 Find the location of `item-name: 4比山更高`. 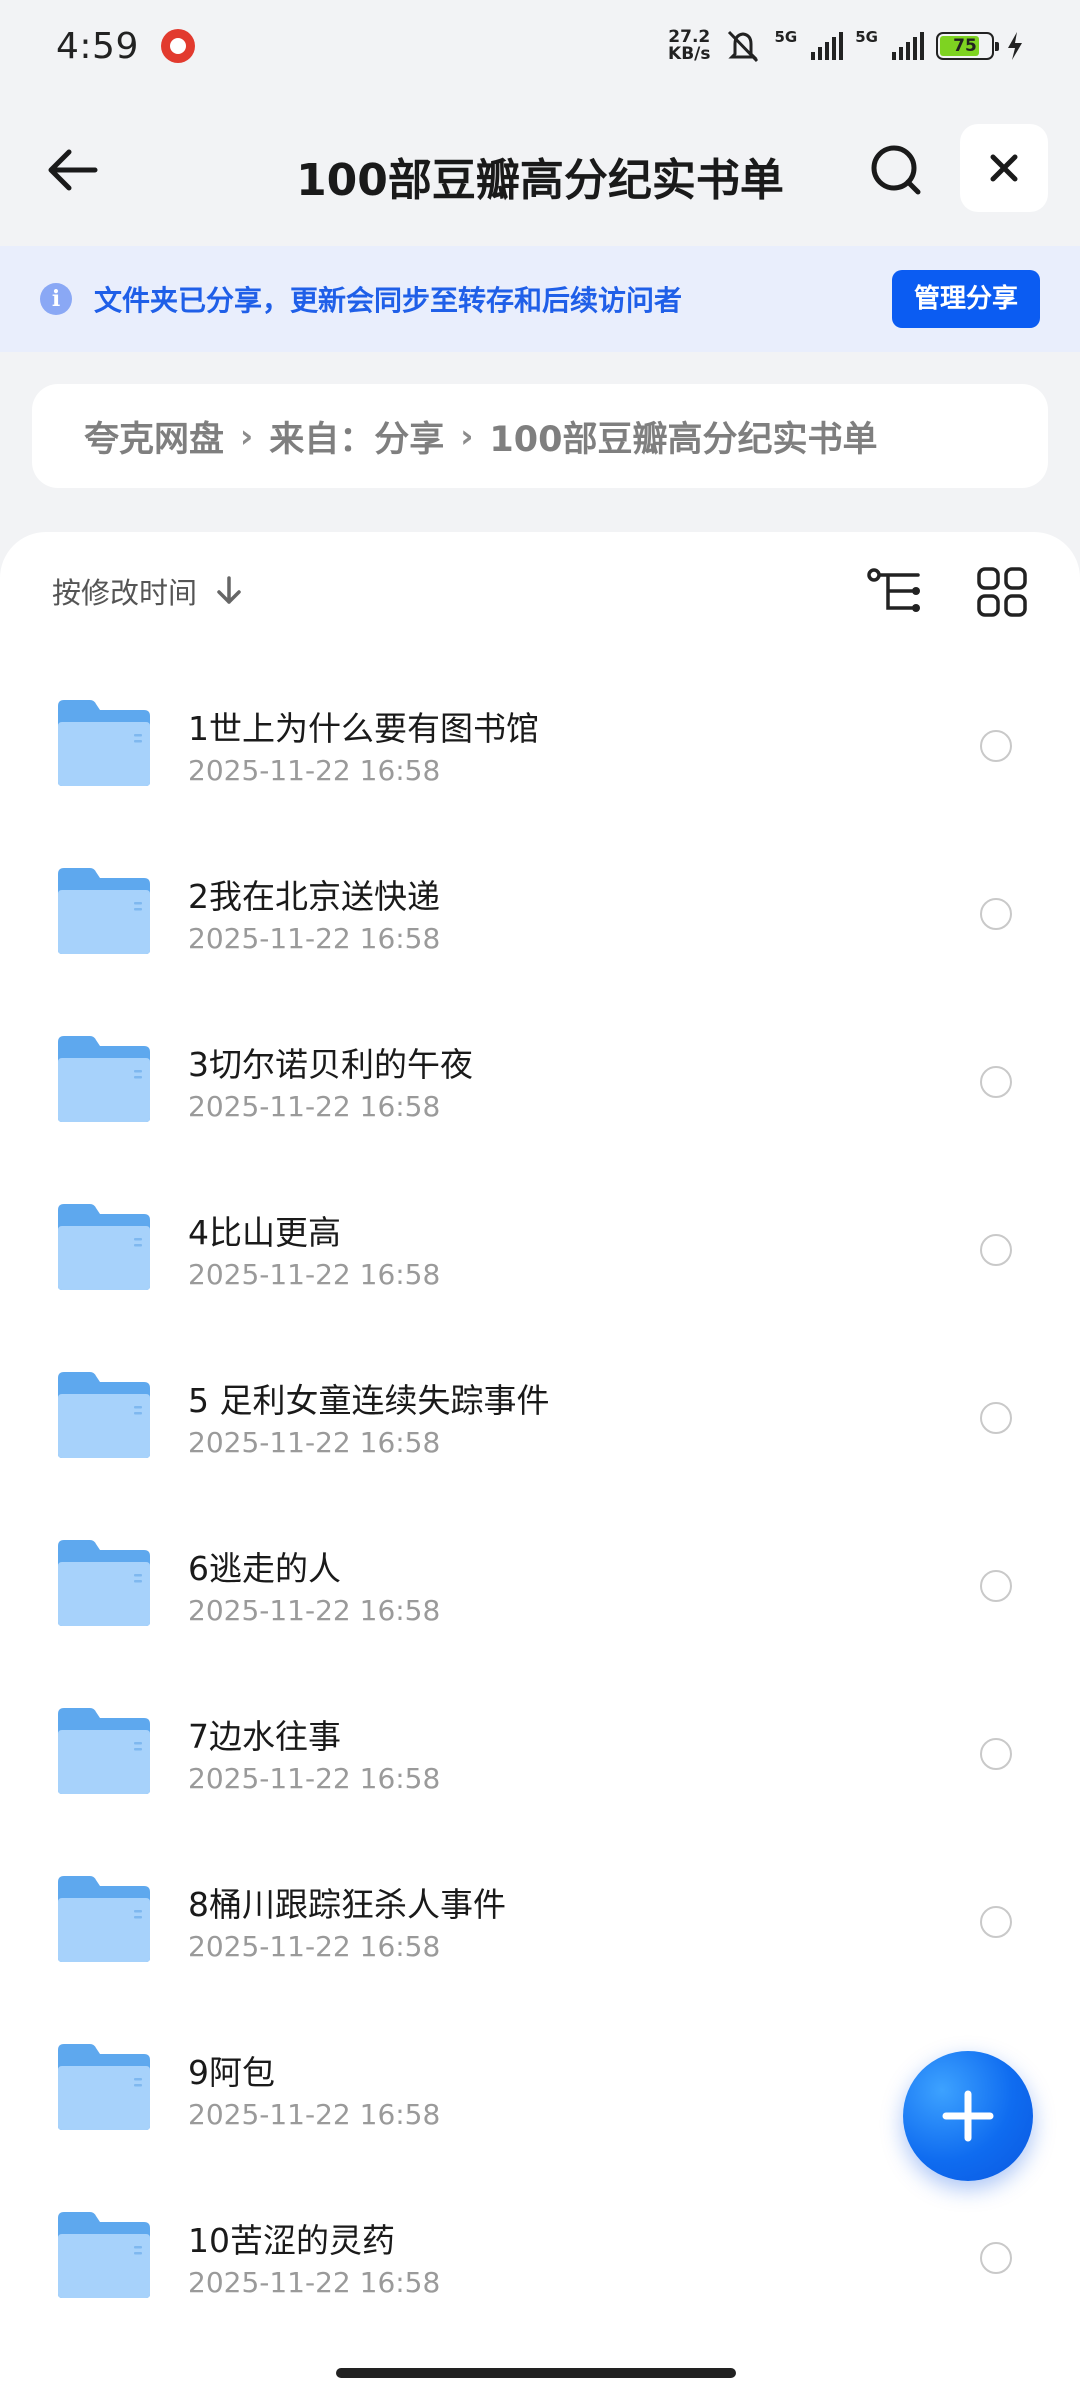

item-name: 4比山更高 is located at coordinates (264, 1232).